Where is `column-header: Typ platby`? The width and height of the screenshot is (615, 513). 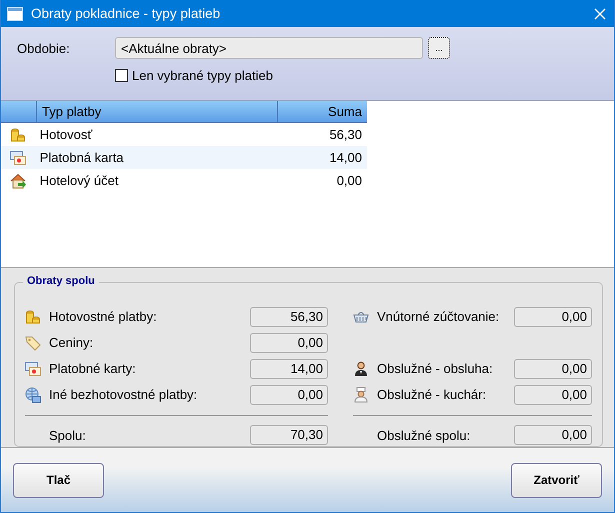
column-header: Typ platby is located at coordinates (156, 111).